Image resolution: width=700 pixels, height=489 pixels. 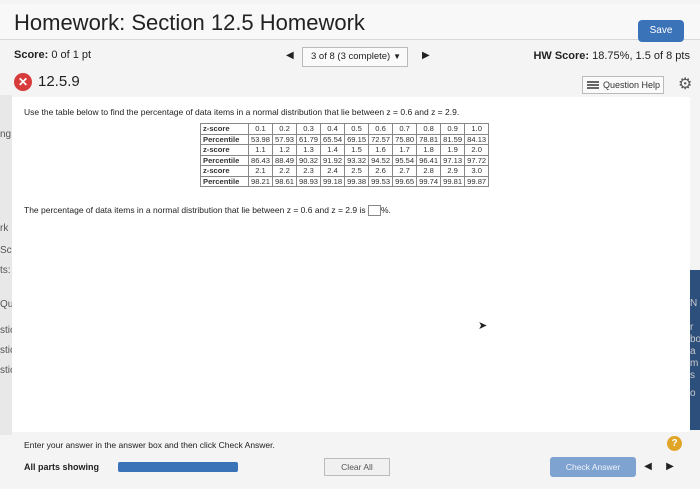 I want to click on table-cell: 65.54, so click(x=333, y=139).